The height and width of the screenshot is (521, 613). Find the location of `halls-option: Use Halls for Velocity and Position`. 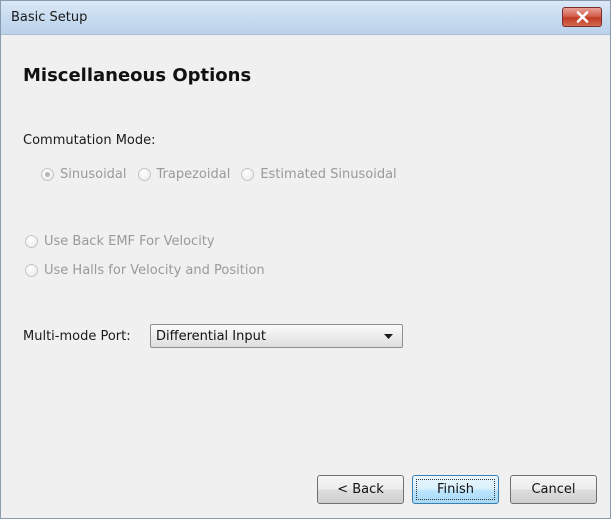

halls-option: Use Halls for Velocity and Position is located at coordinates (150, 270).